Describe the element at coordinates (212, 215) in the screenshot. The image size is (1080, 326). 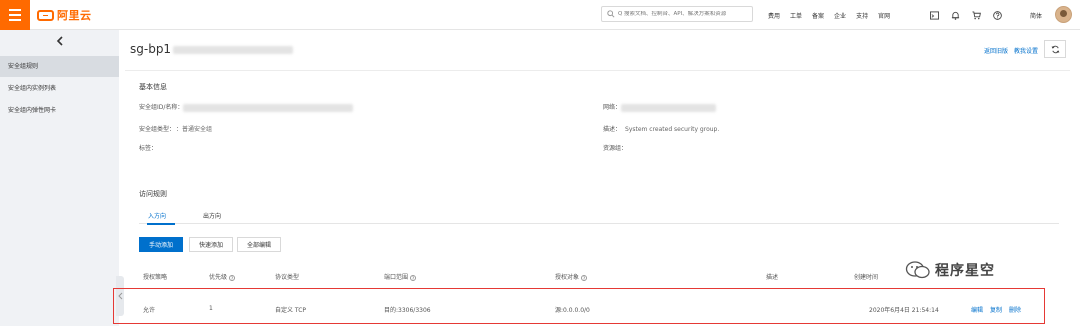
I see `tab-outbound: 出方向` at that location.